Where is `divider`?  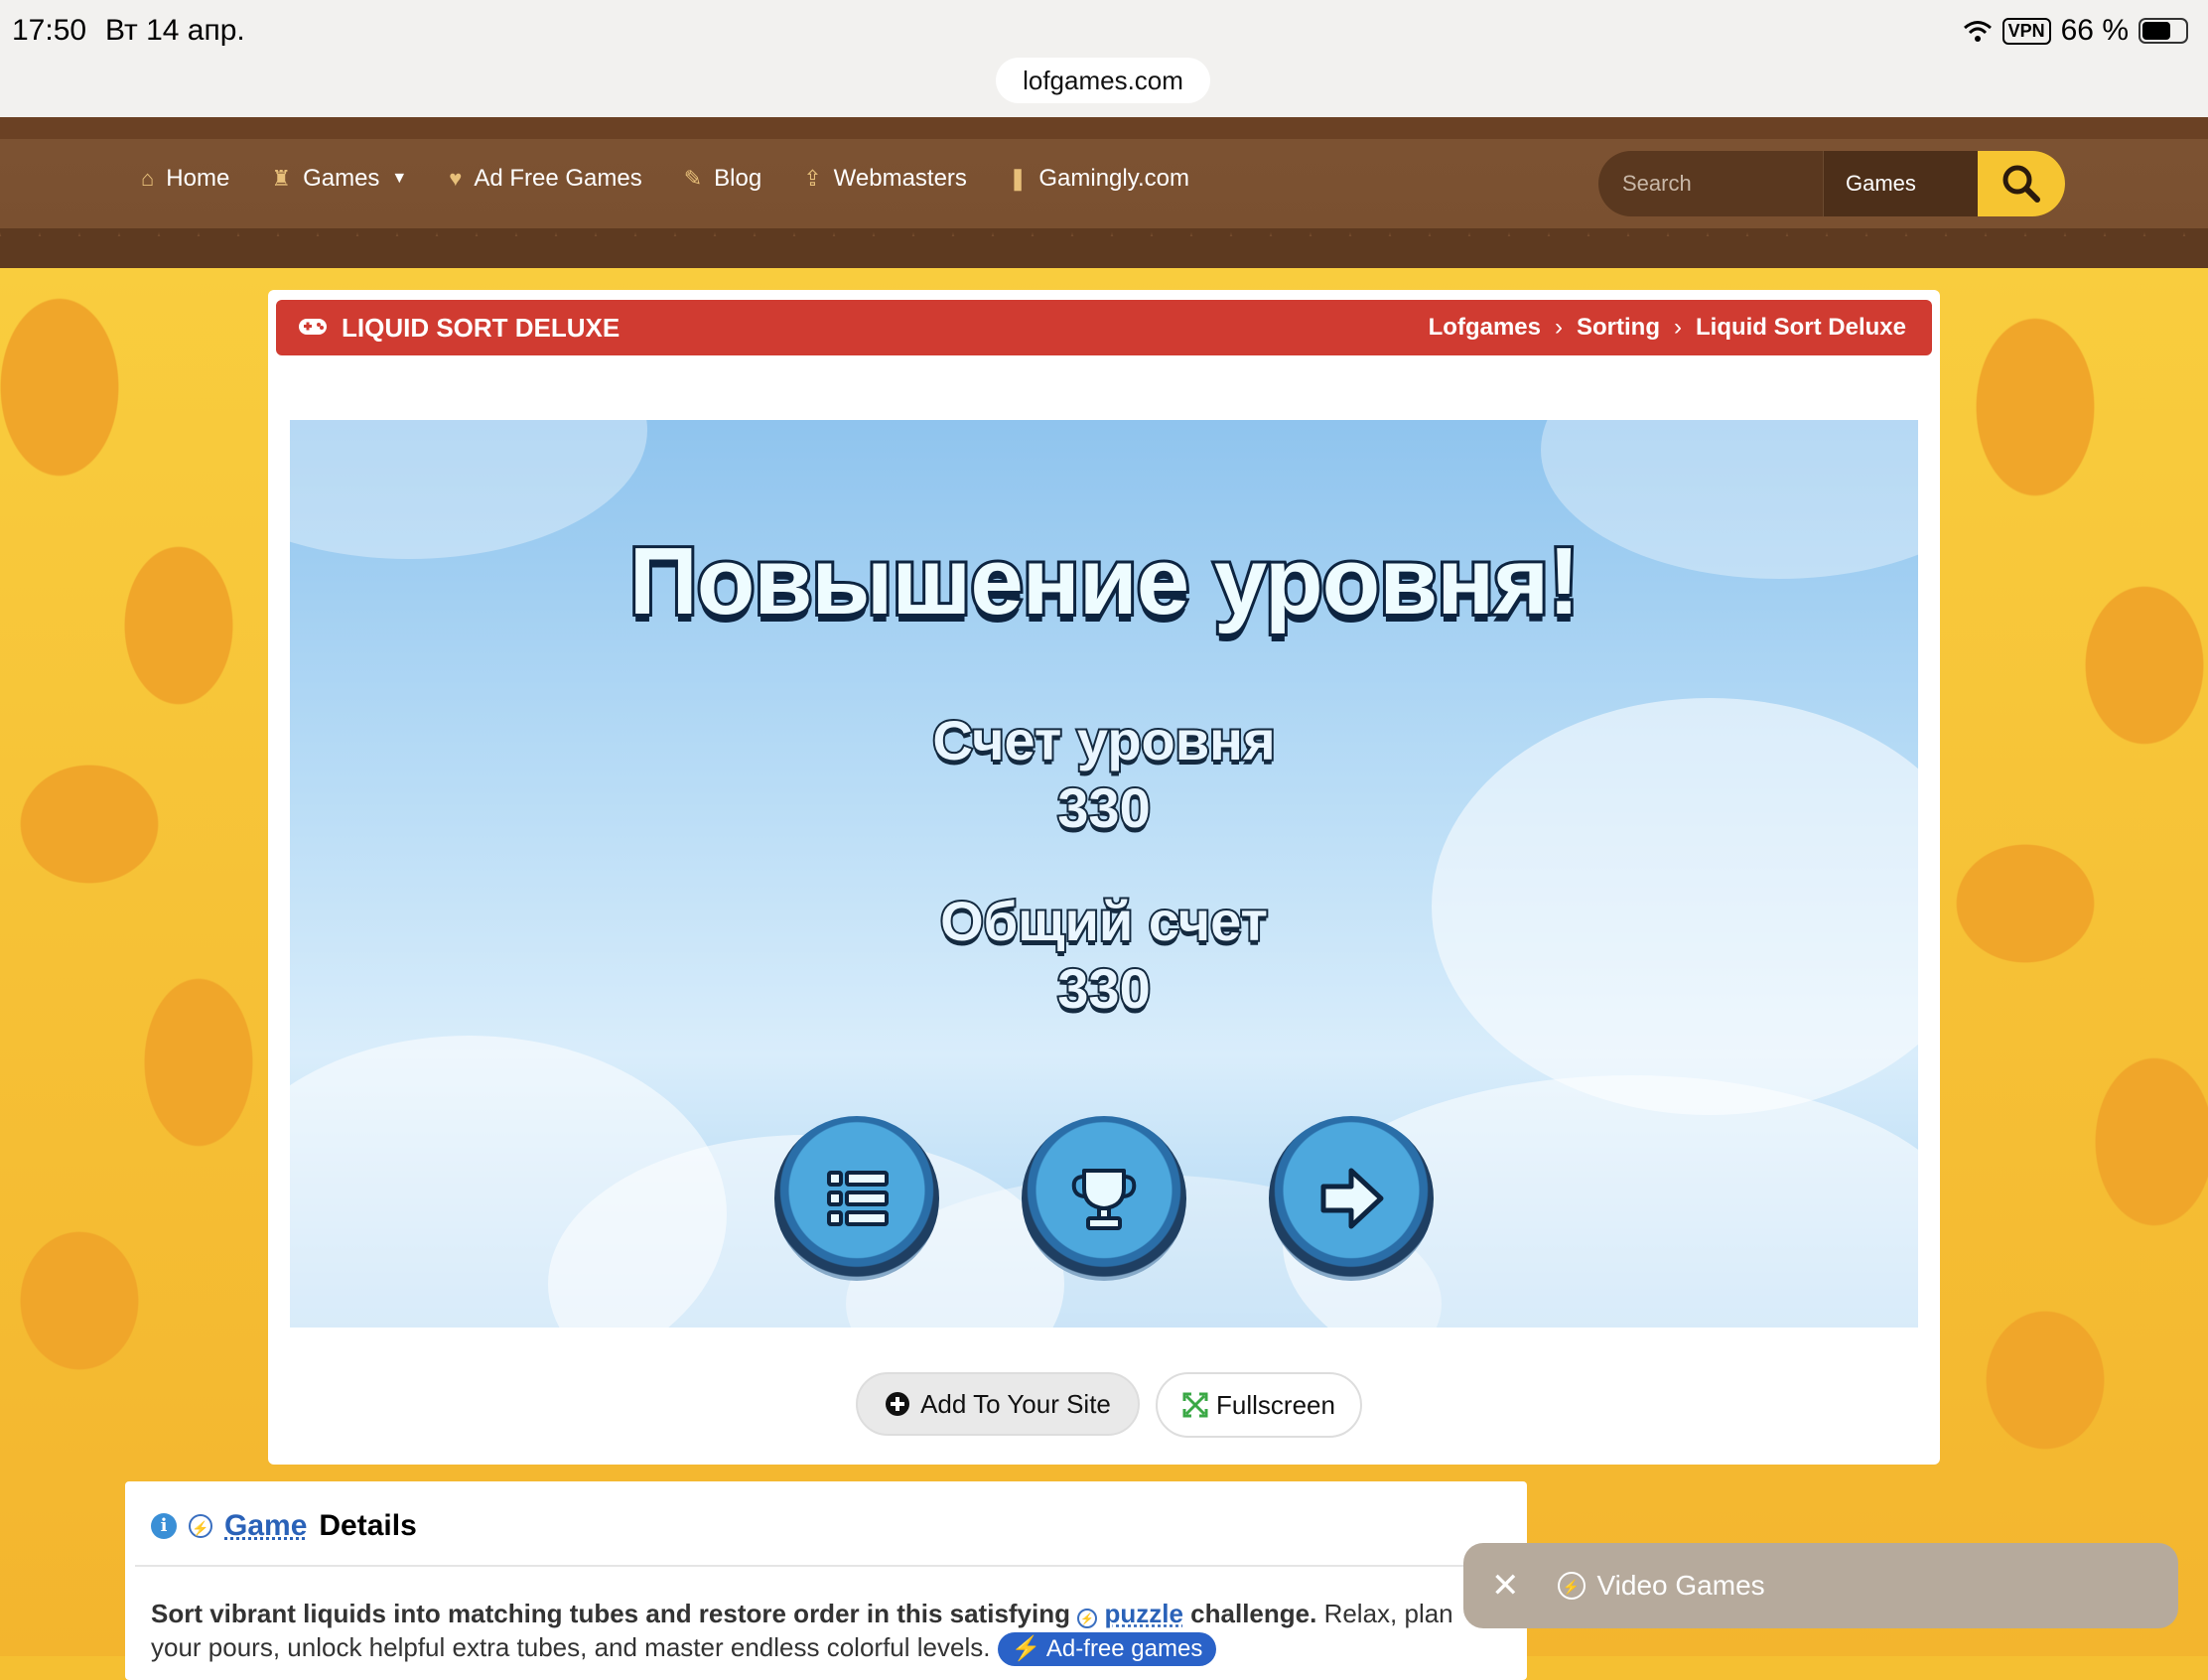
divider is located at coordinates (826, 1566).